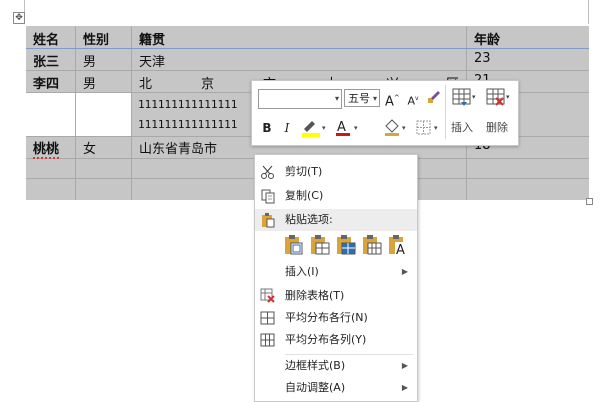 This screenshot has width=612, height=402. Describe the element at coordinates (267, 128) in the screenshot. I see `bold-icon: B` at that location.